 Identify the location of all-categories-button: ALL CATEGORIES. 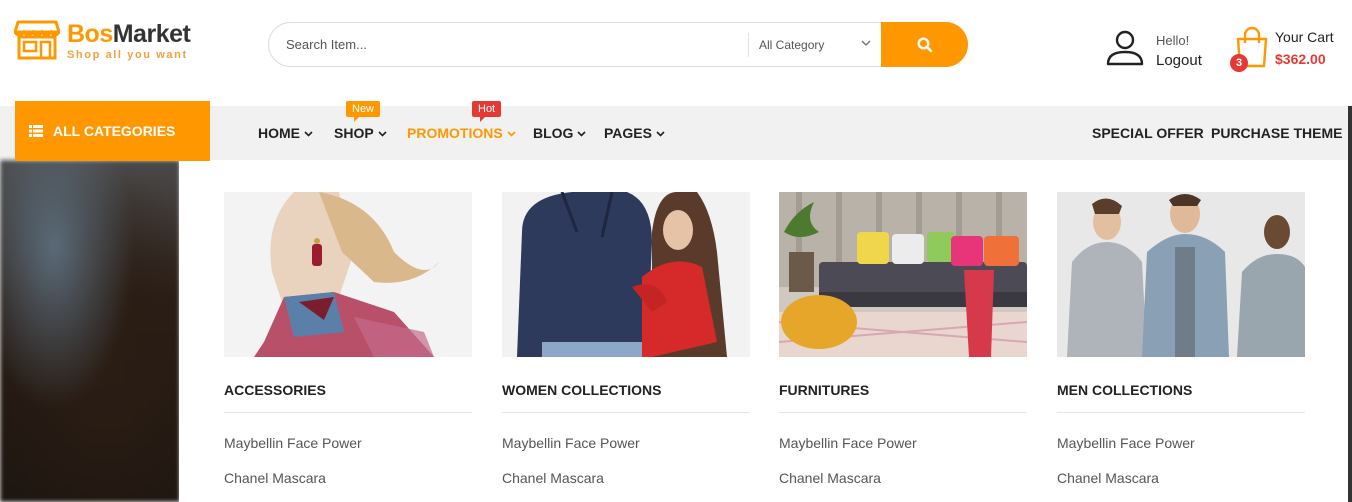
(112, 131).